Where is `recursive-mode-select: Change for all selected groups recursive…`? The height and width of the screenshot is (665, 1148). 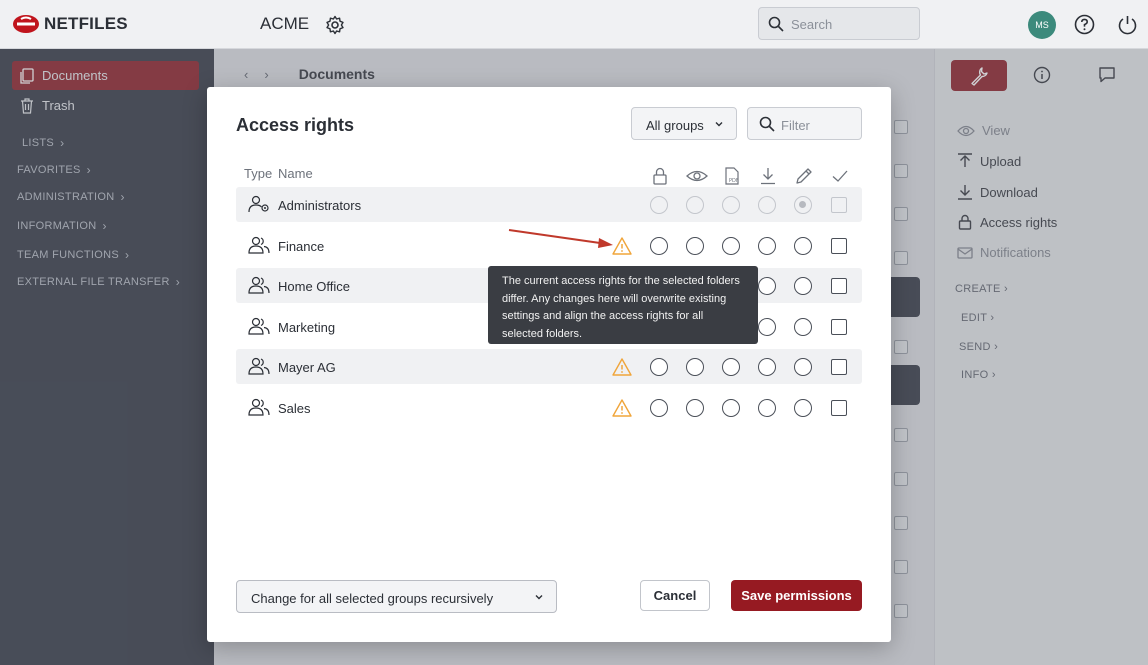
recursive-mode-select: Change for all selected groups recursive… is located at coordinates (396, 596).